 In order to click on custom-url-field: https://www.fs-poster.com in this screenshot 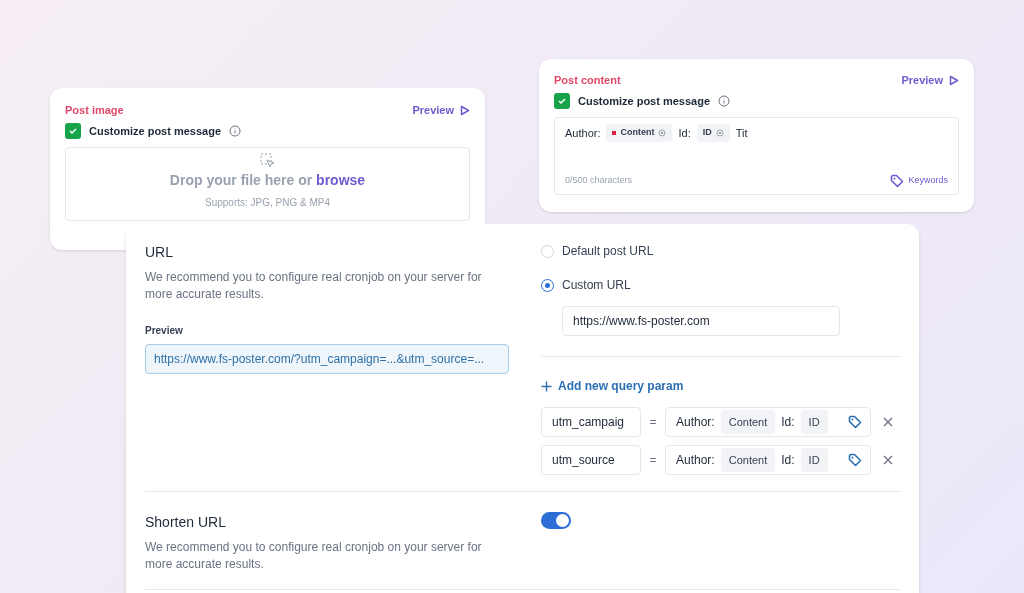, I will do `click(701, 321)`.